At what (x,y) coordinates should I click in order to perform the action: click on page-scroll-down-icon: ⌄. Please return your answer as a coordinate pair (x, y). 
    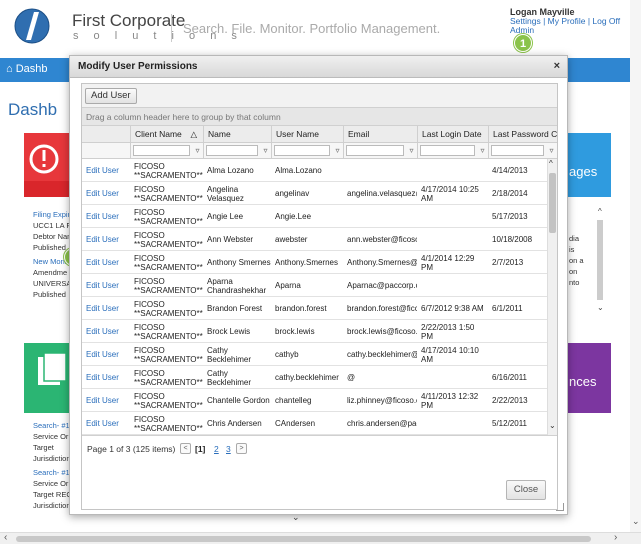
    Looking at the image, I should click on (636, 521).